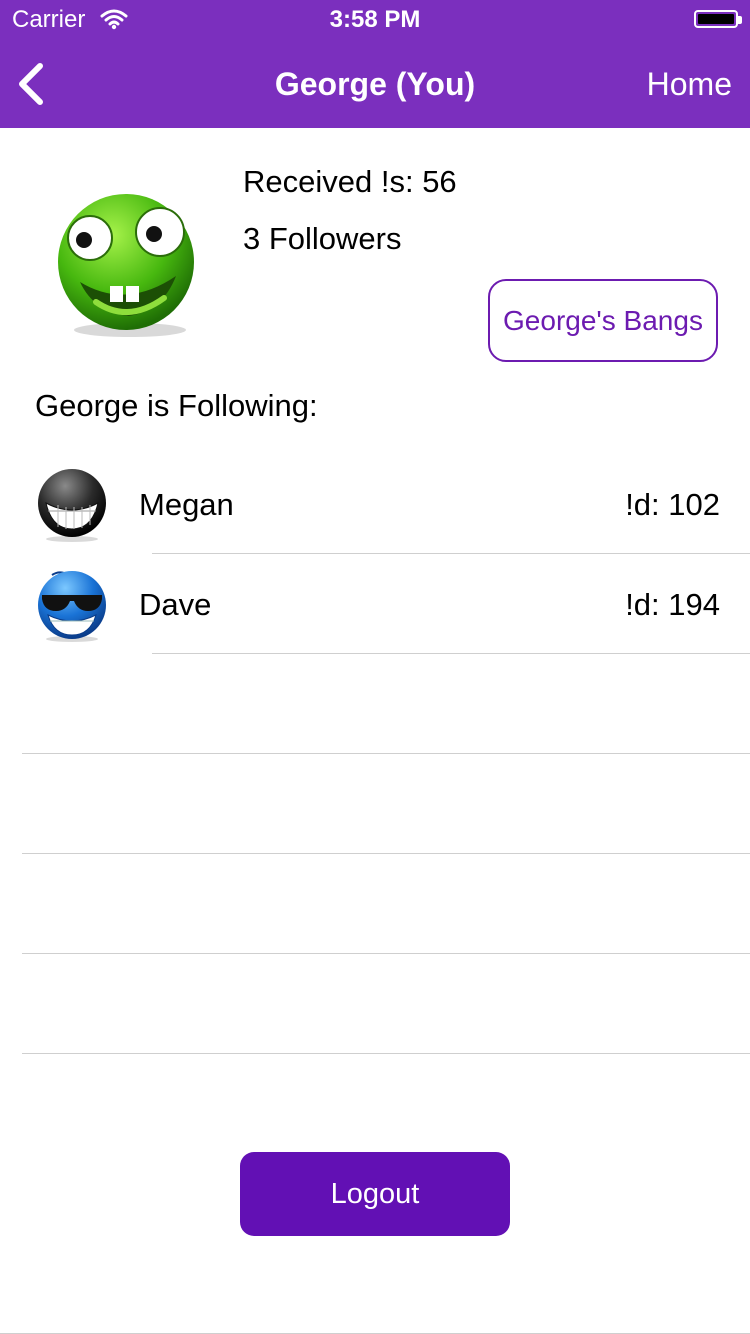 The height and width of the screenshot is (1334, 750). What do you see at coordinates (689, 84) in the screenshot?
I see `home-button: Home` at bounding box center [689, 84].